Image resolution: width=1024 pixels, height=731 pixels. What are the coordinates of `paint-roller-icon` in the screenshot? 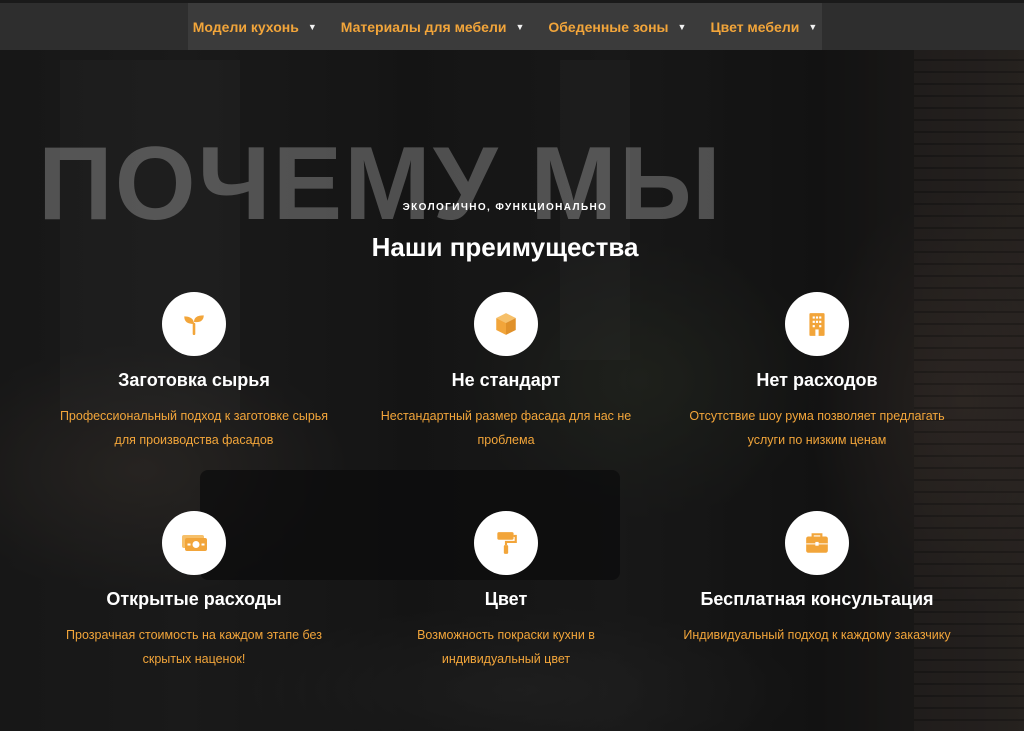 It's located at (507, 543).